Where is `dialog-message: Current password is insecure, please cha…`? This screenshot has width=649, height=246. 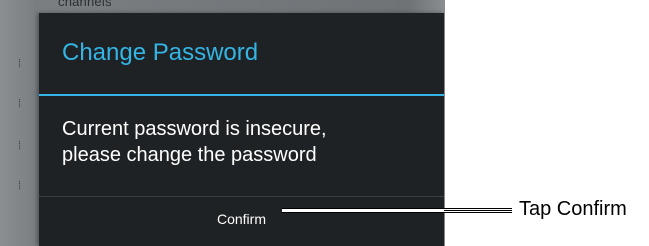
dialog-message: Current password is insecure, please cha… is located at coordinates (247, 142).